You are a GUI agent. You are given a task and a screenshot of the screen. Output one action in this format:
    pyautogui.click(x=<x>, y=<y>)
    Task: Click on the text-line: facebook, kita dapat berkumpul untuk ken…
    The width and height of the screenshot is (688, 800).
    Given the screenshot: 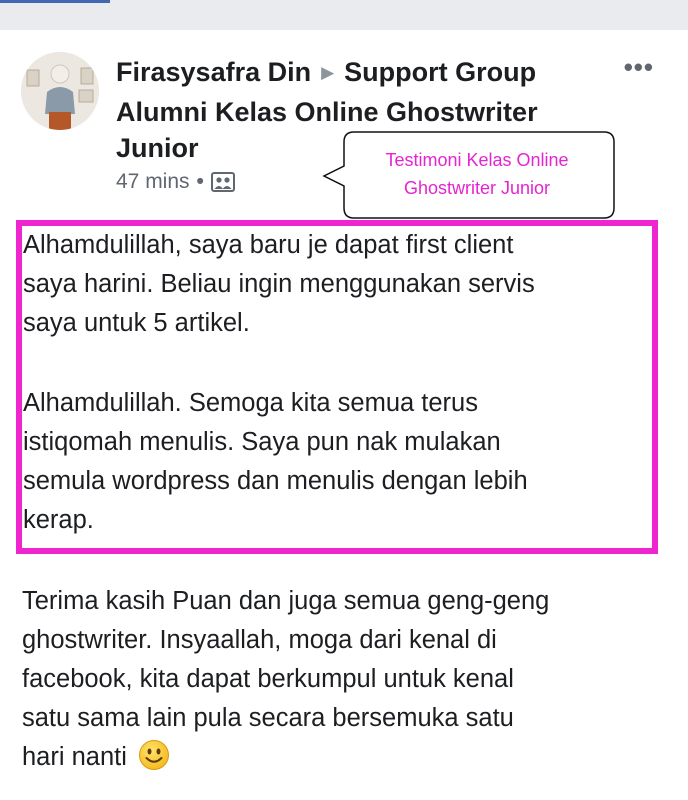 What is the action you would take?
    pyautogui.click(x=268, y=679)
    